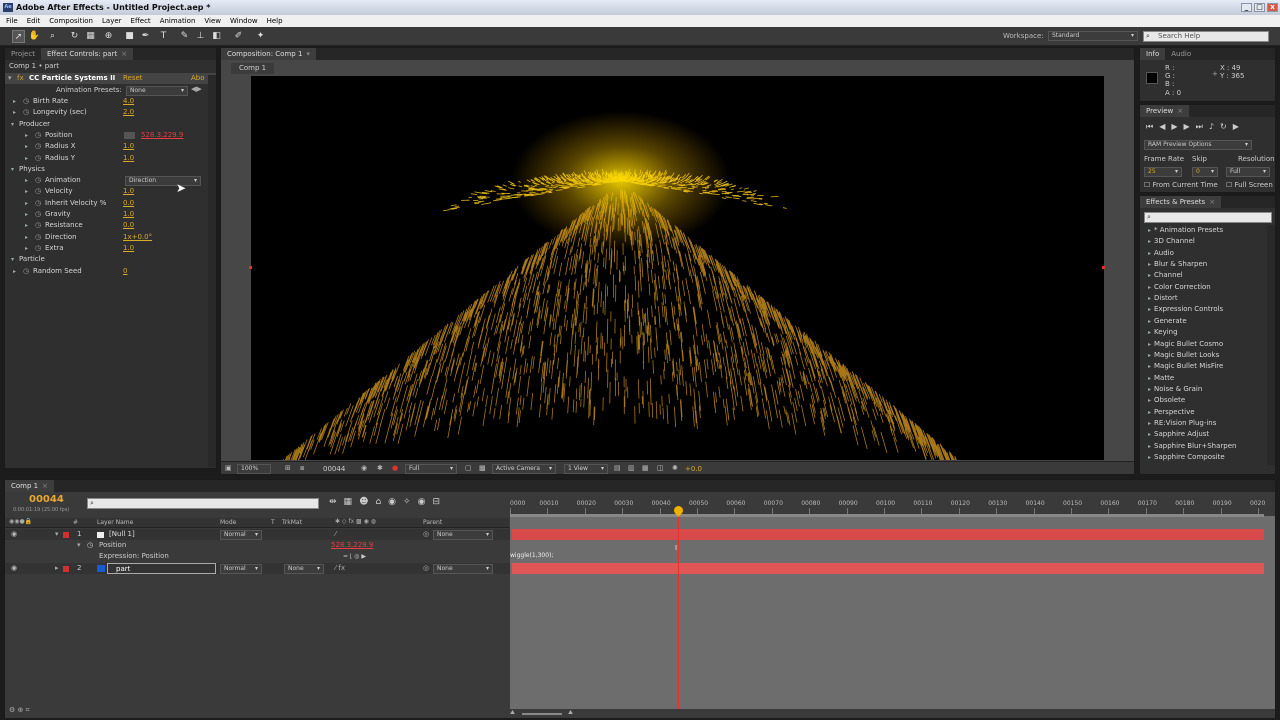  Describe the element at coordinates (105, 101) in the screenshot. I see `effect-property-row: ▸ ◷ Birth Rate 4.0` at that location.